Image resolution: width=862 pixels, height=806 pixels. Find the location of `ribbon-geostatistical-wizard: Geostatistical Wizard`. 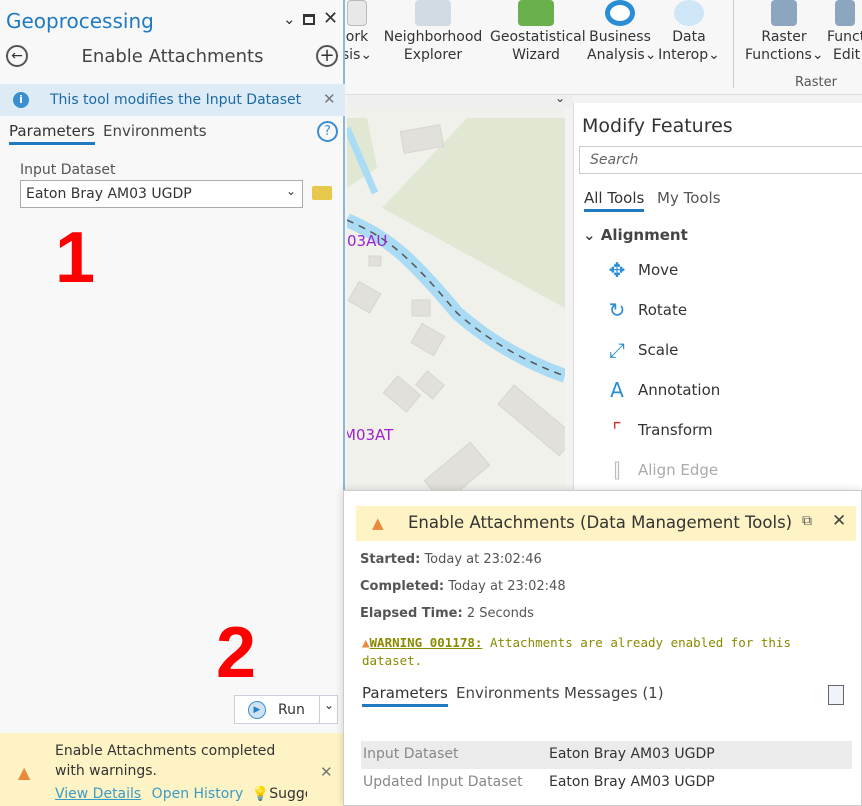

ribbon-geostatistical-wizard: Geostatistical Wizard is located at coordinates (538, 32).